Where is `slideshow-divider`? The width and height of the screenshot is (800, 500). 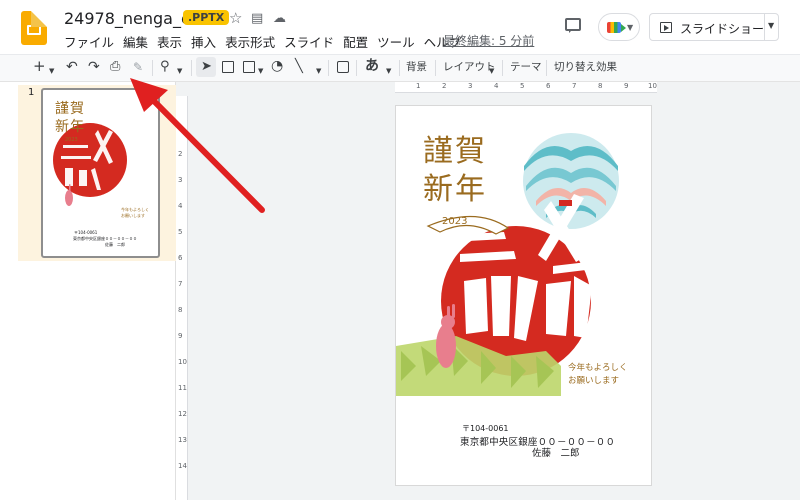
slideshow-divider is located at coordinates (764, 27).